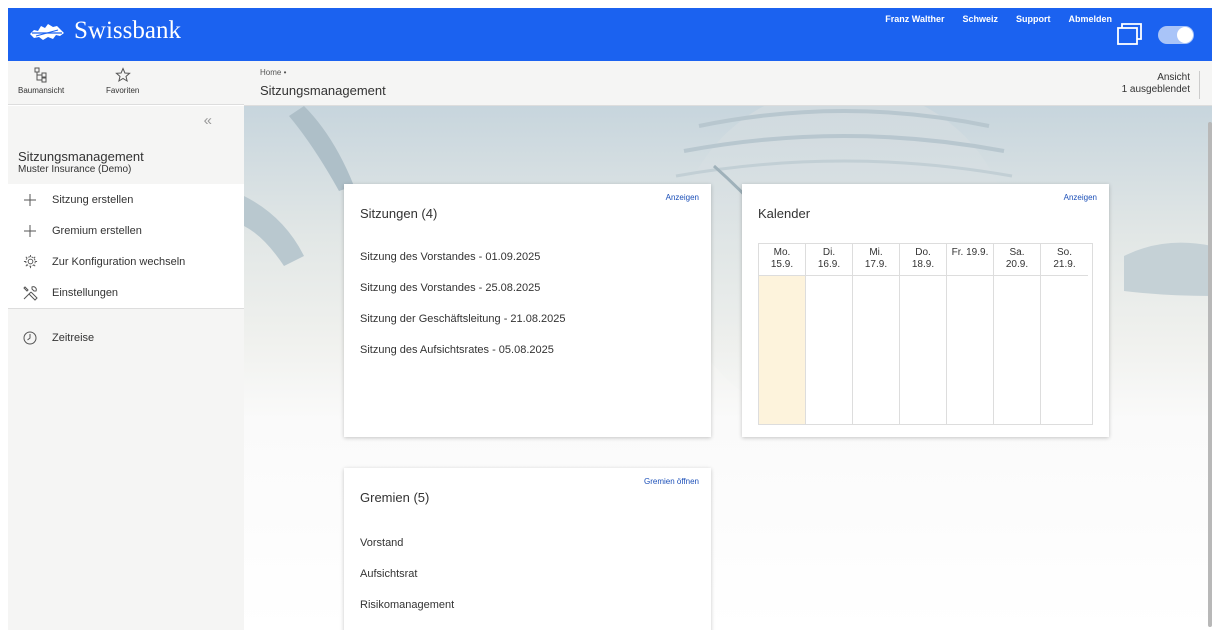  I want to click on sidebar-title: Sitzungsmanagement, so click(81, 156).